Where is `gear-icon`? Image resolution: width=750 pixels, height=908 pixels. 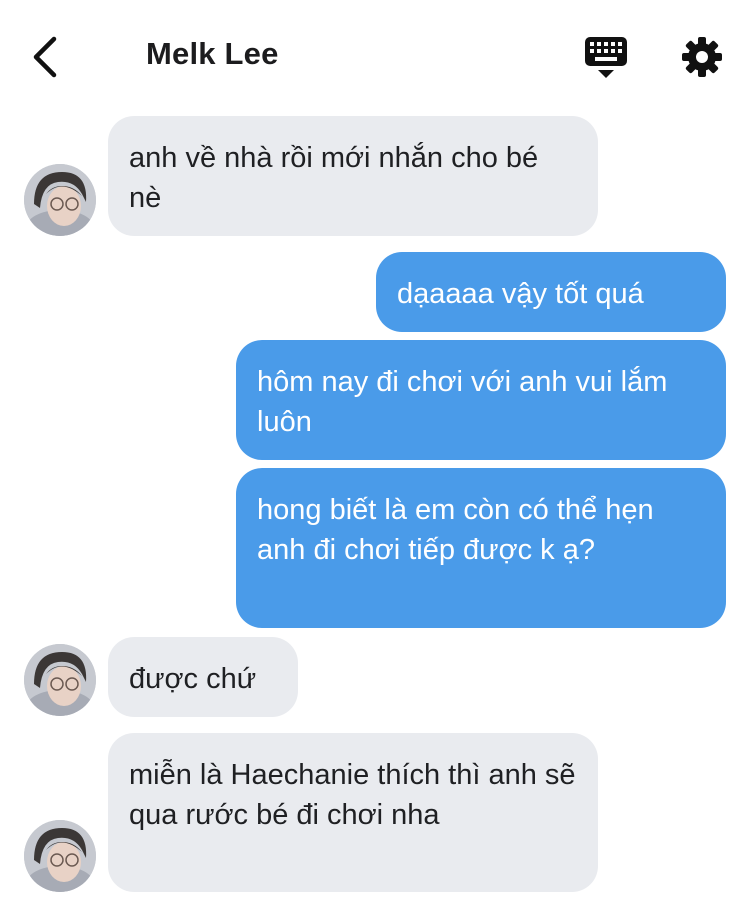
gear-icon is located at coordinates (702, 57).